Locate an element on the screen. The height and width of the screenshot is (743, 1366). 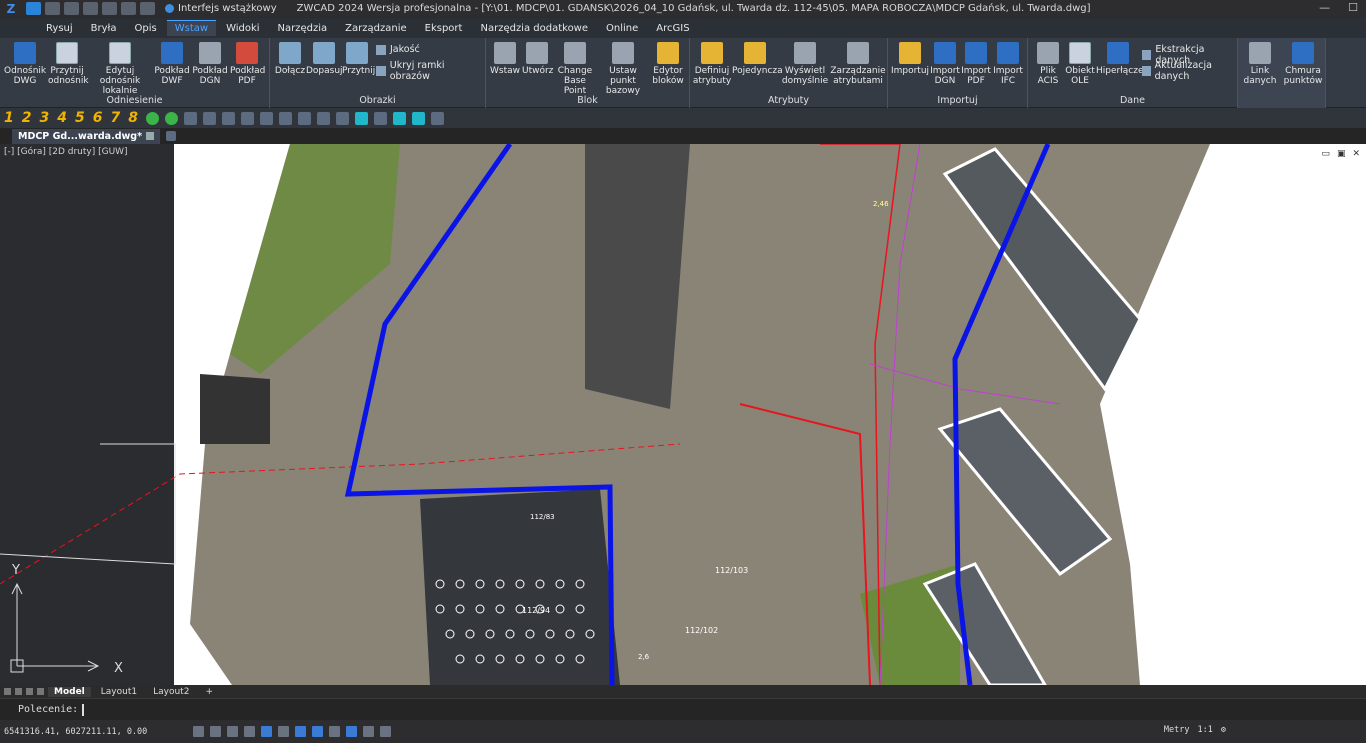
tab-narzedzia-dodatkowe: Narzędzia dodatkowe is located at coordinates (534, 28).